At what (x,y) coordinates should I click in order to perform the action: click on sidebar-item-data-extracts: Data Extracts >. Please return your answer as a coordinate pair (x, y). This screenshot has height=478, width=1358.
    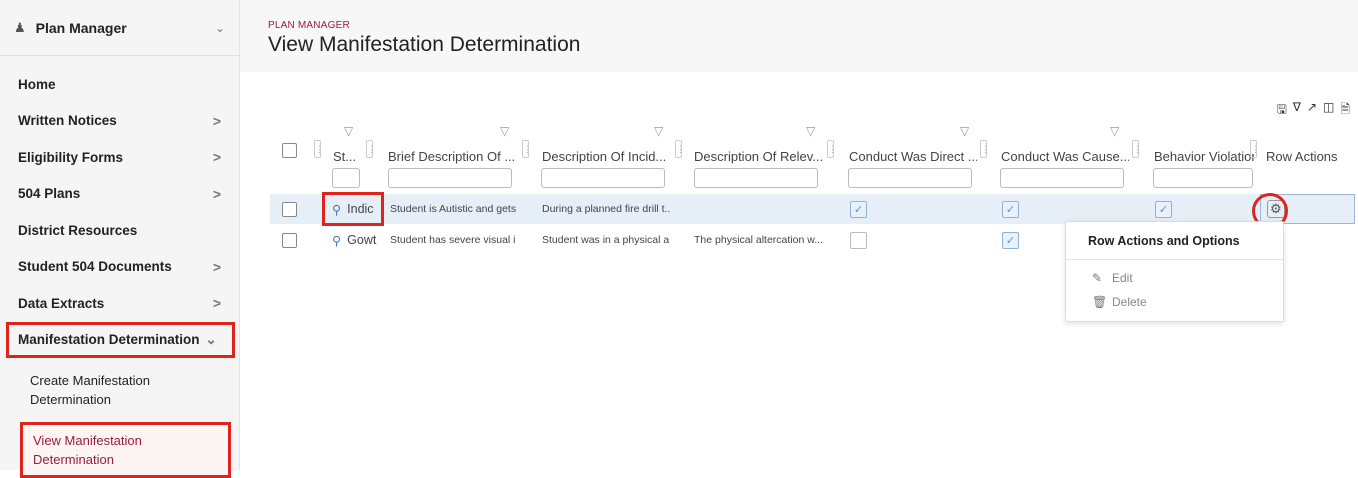
    Looking at the image, I should click on (119, 303).